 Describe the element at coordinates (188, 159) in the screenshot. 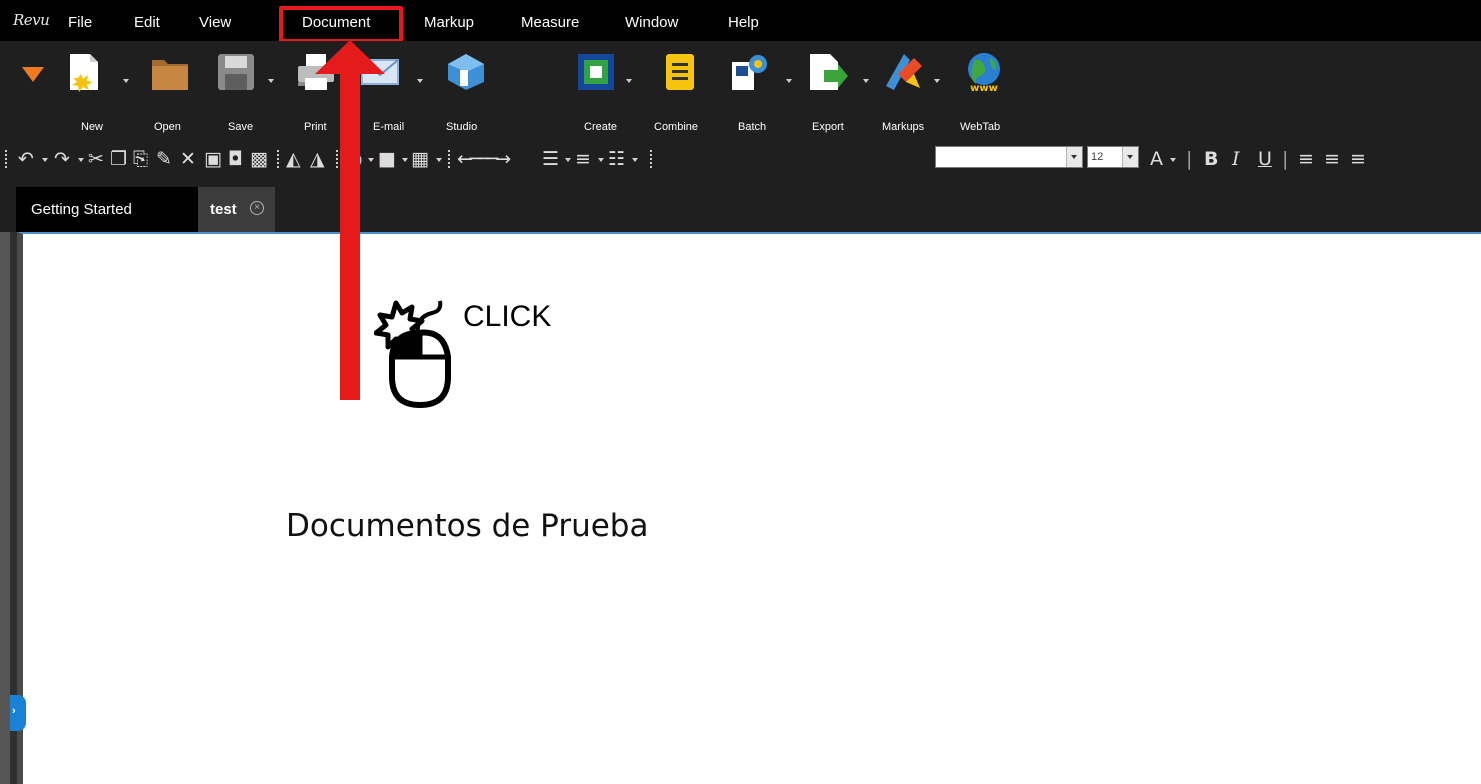

I see `delete-icon: ✕` at that location.